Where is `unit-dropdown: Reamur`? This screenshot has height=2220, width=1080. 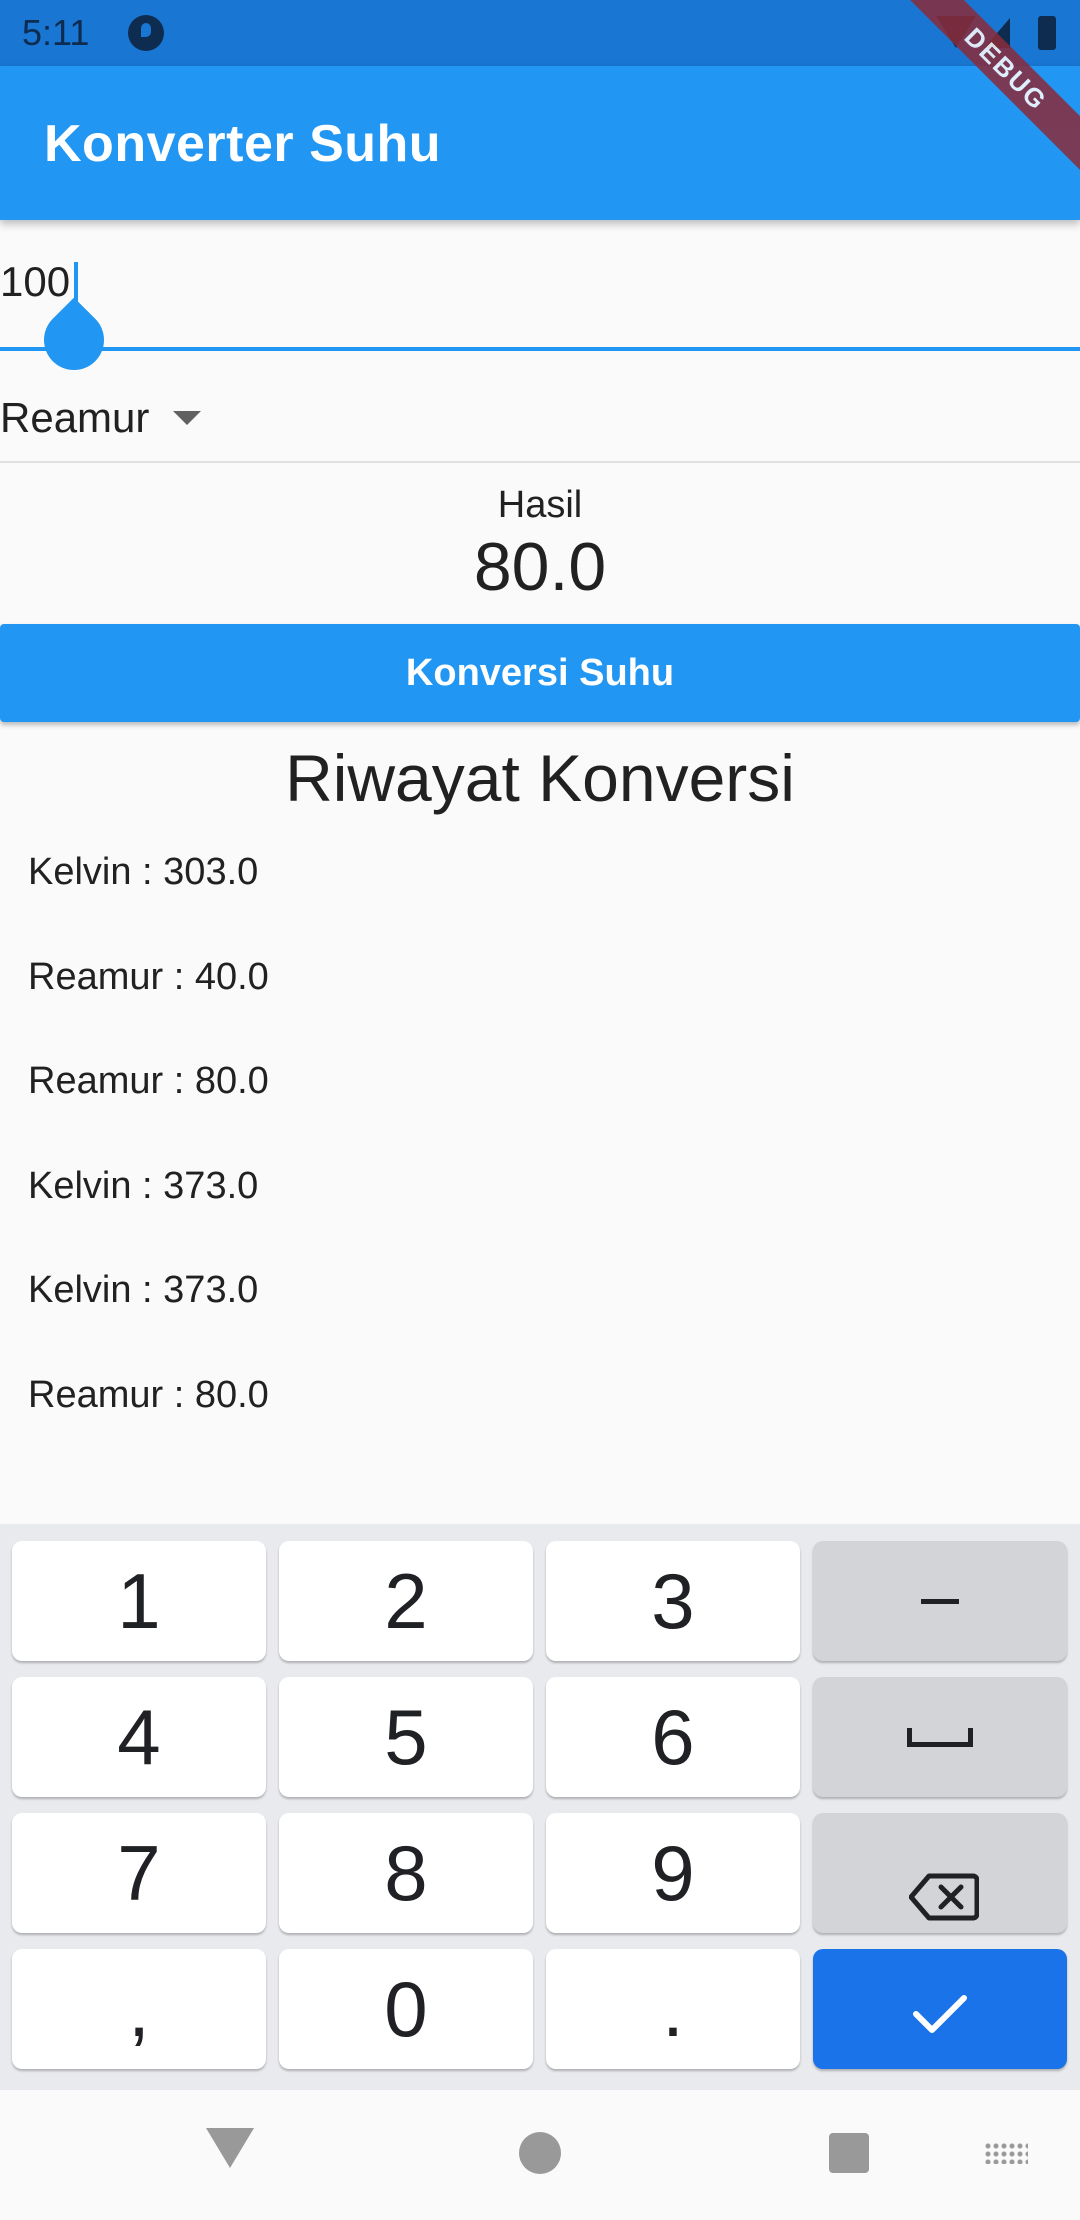 unit-dropdown: Reamur is located at coordinates (101, 418).